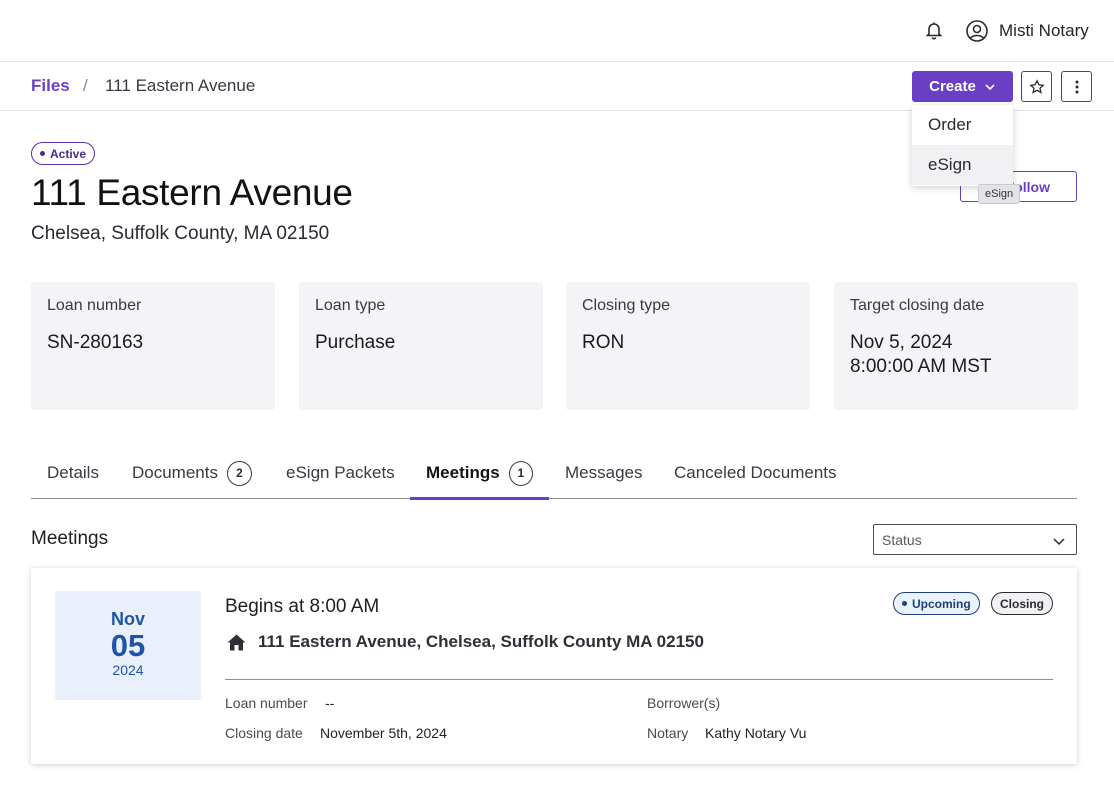 The image size is (1114, 803). Describe the element at coordinates (175, 472) in the screenshot. I see `tab-label: Documents` at that location.